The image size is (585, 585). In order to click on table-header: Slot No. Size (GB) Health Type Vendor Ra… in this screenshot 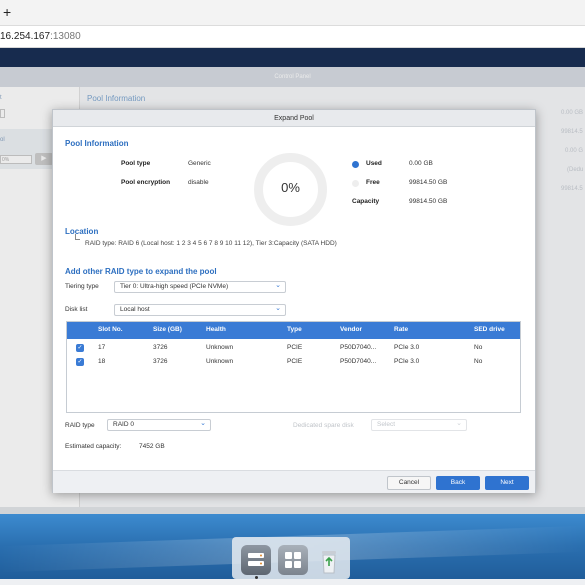, I will do `click(293, 330)`.